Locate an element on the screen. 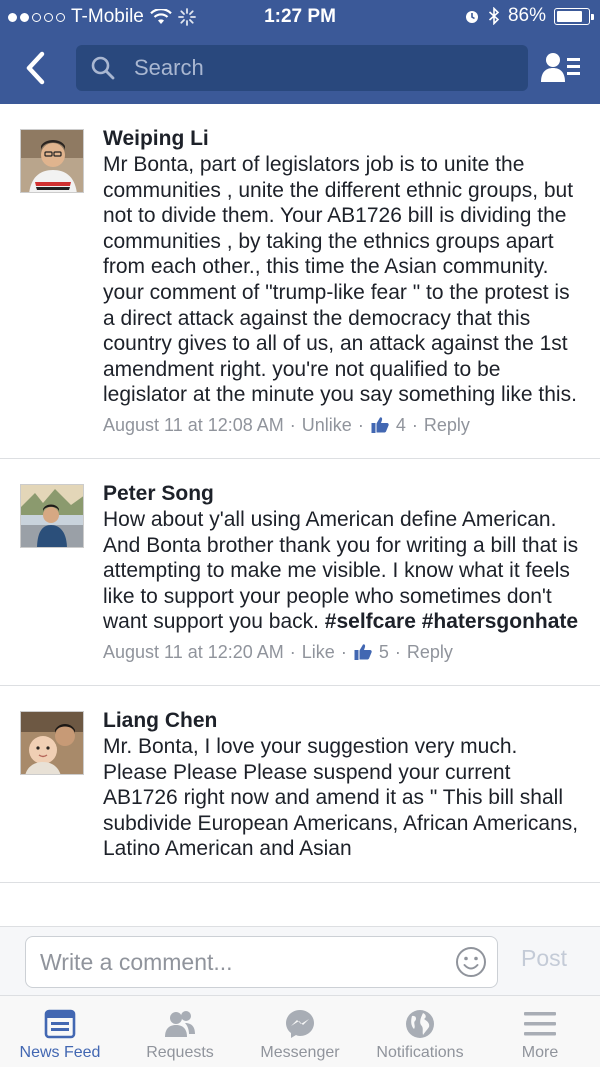  status-bar: T-Mobile 1:27 PM 86% is located at coordinates (300, 17).